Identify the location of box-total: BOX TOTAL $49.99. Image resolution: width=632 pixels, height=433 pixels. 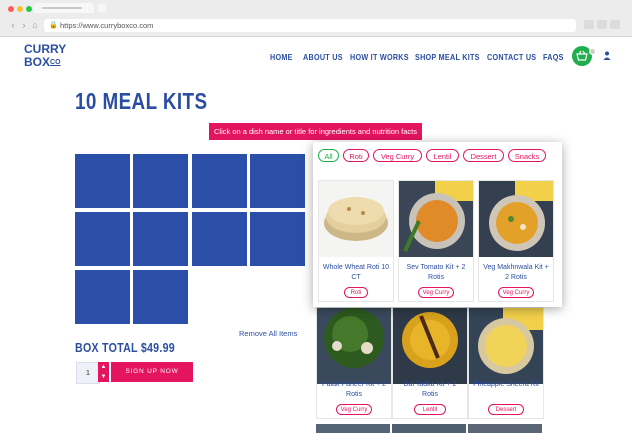
(125, 347).